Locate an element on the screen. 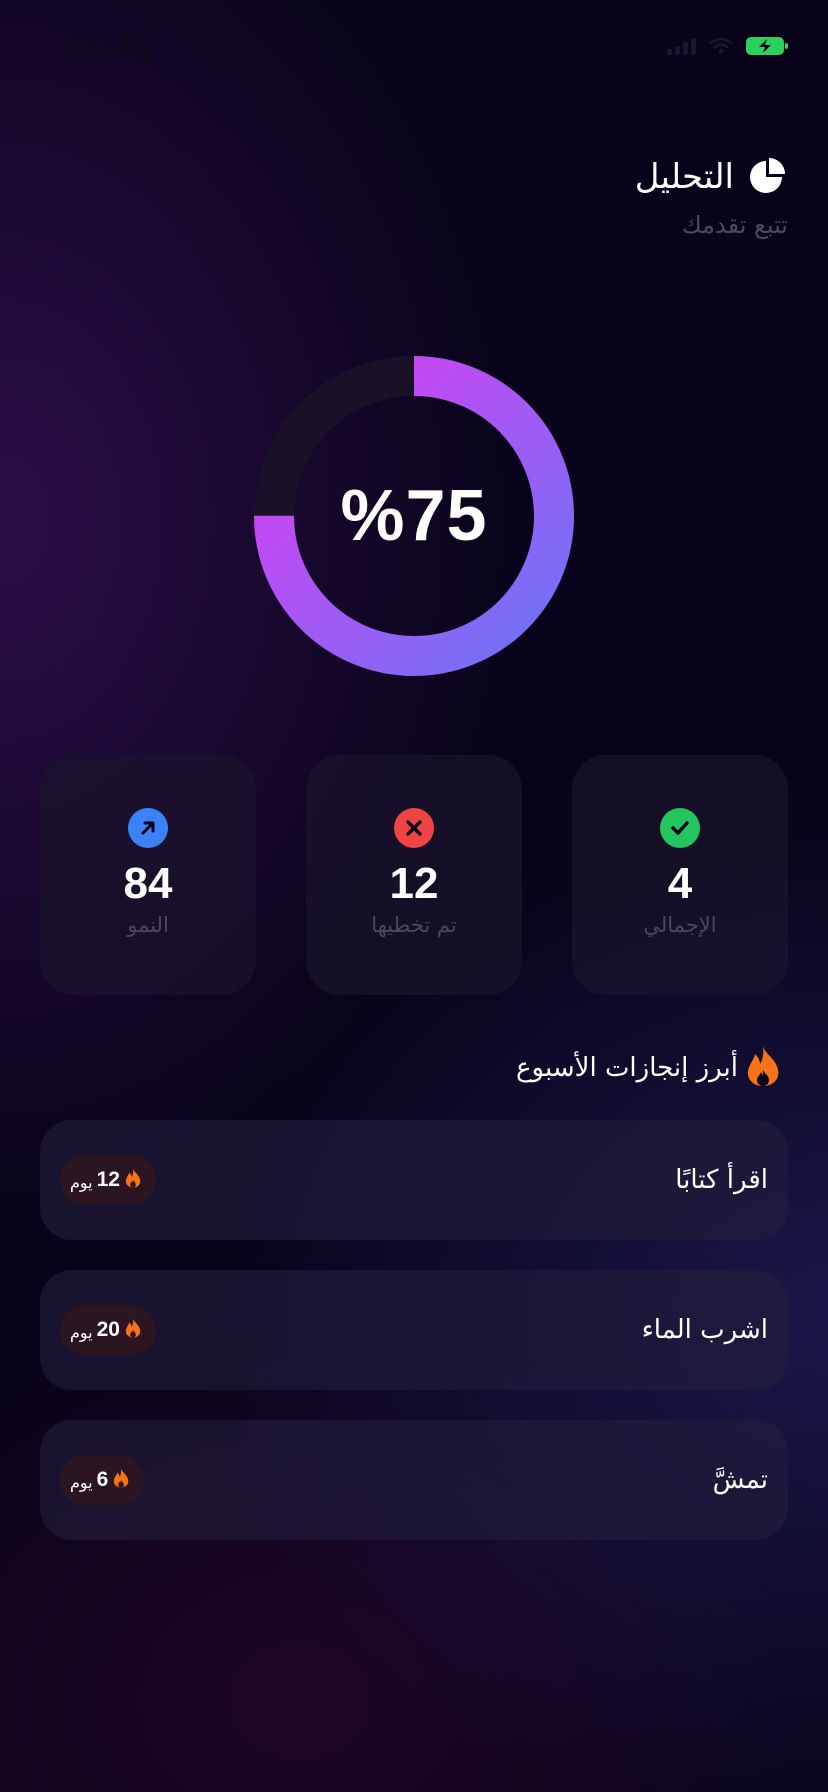 This screenshot has width=828, height=1792. status-bar: 16:41 is located at coordinates (414, 50).